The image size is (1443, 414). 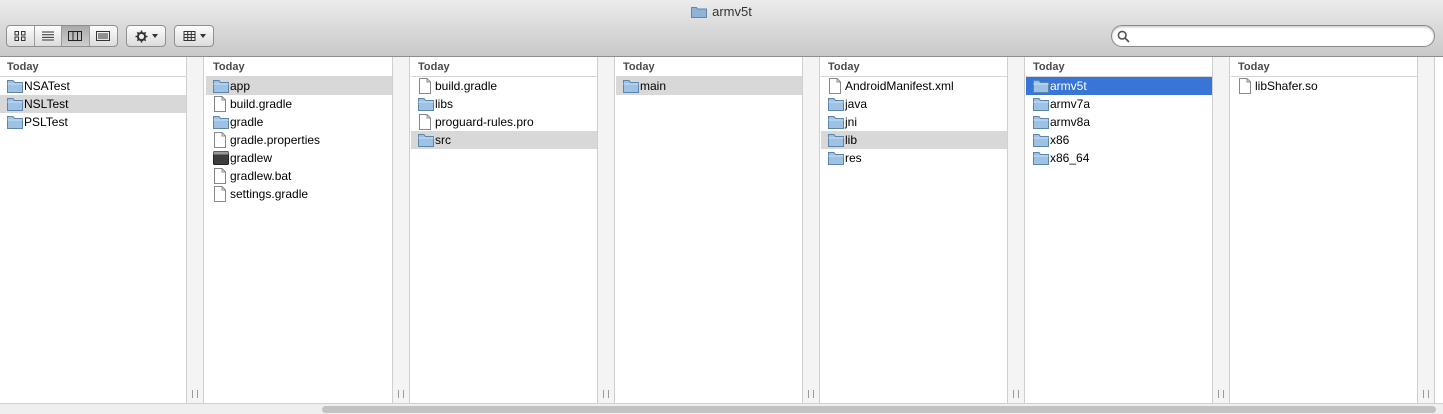 What do you see at coordinates (93, 122) in the screenshot?
I see `list-item: PSLTest` at bounding box center [93, 122].